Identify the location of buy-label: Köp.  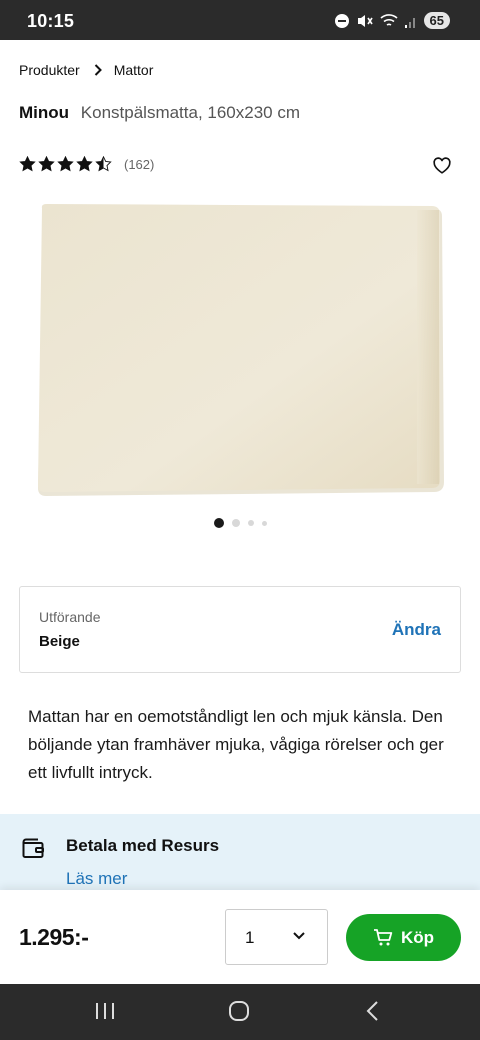
(417, 937).